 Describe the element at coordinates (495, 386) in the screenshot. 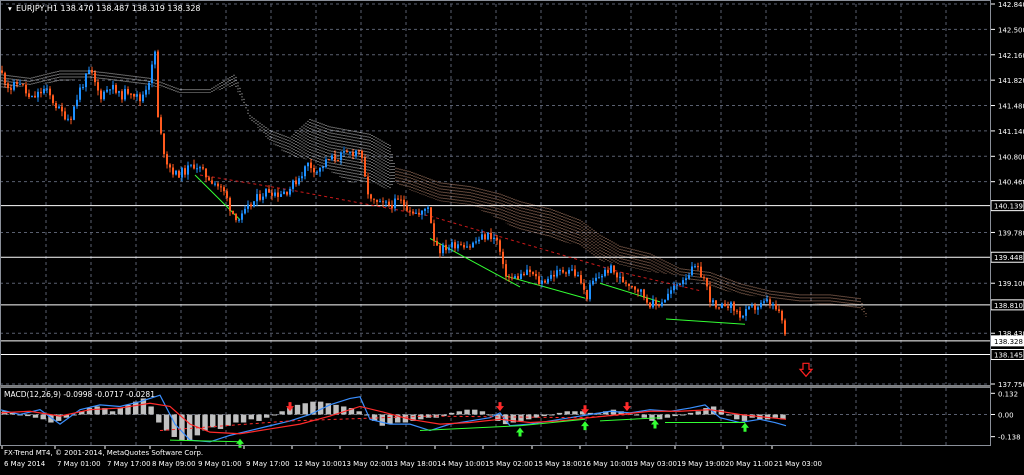

I see `pane-separator` at that location.